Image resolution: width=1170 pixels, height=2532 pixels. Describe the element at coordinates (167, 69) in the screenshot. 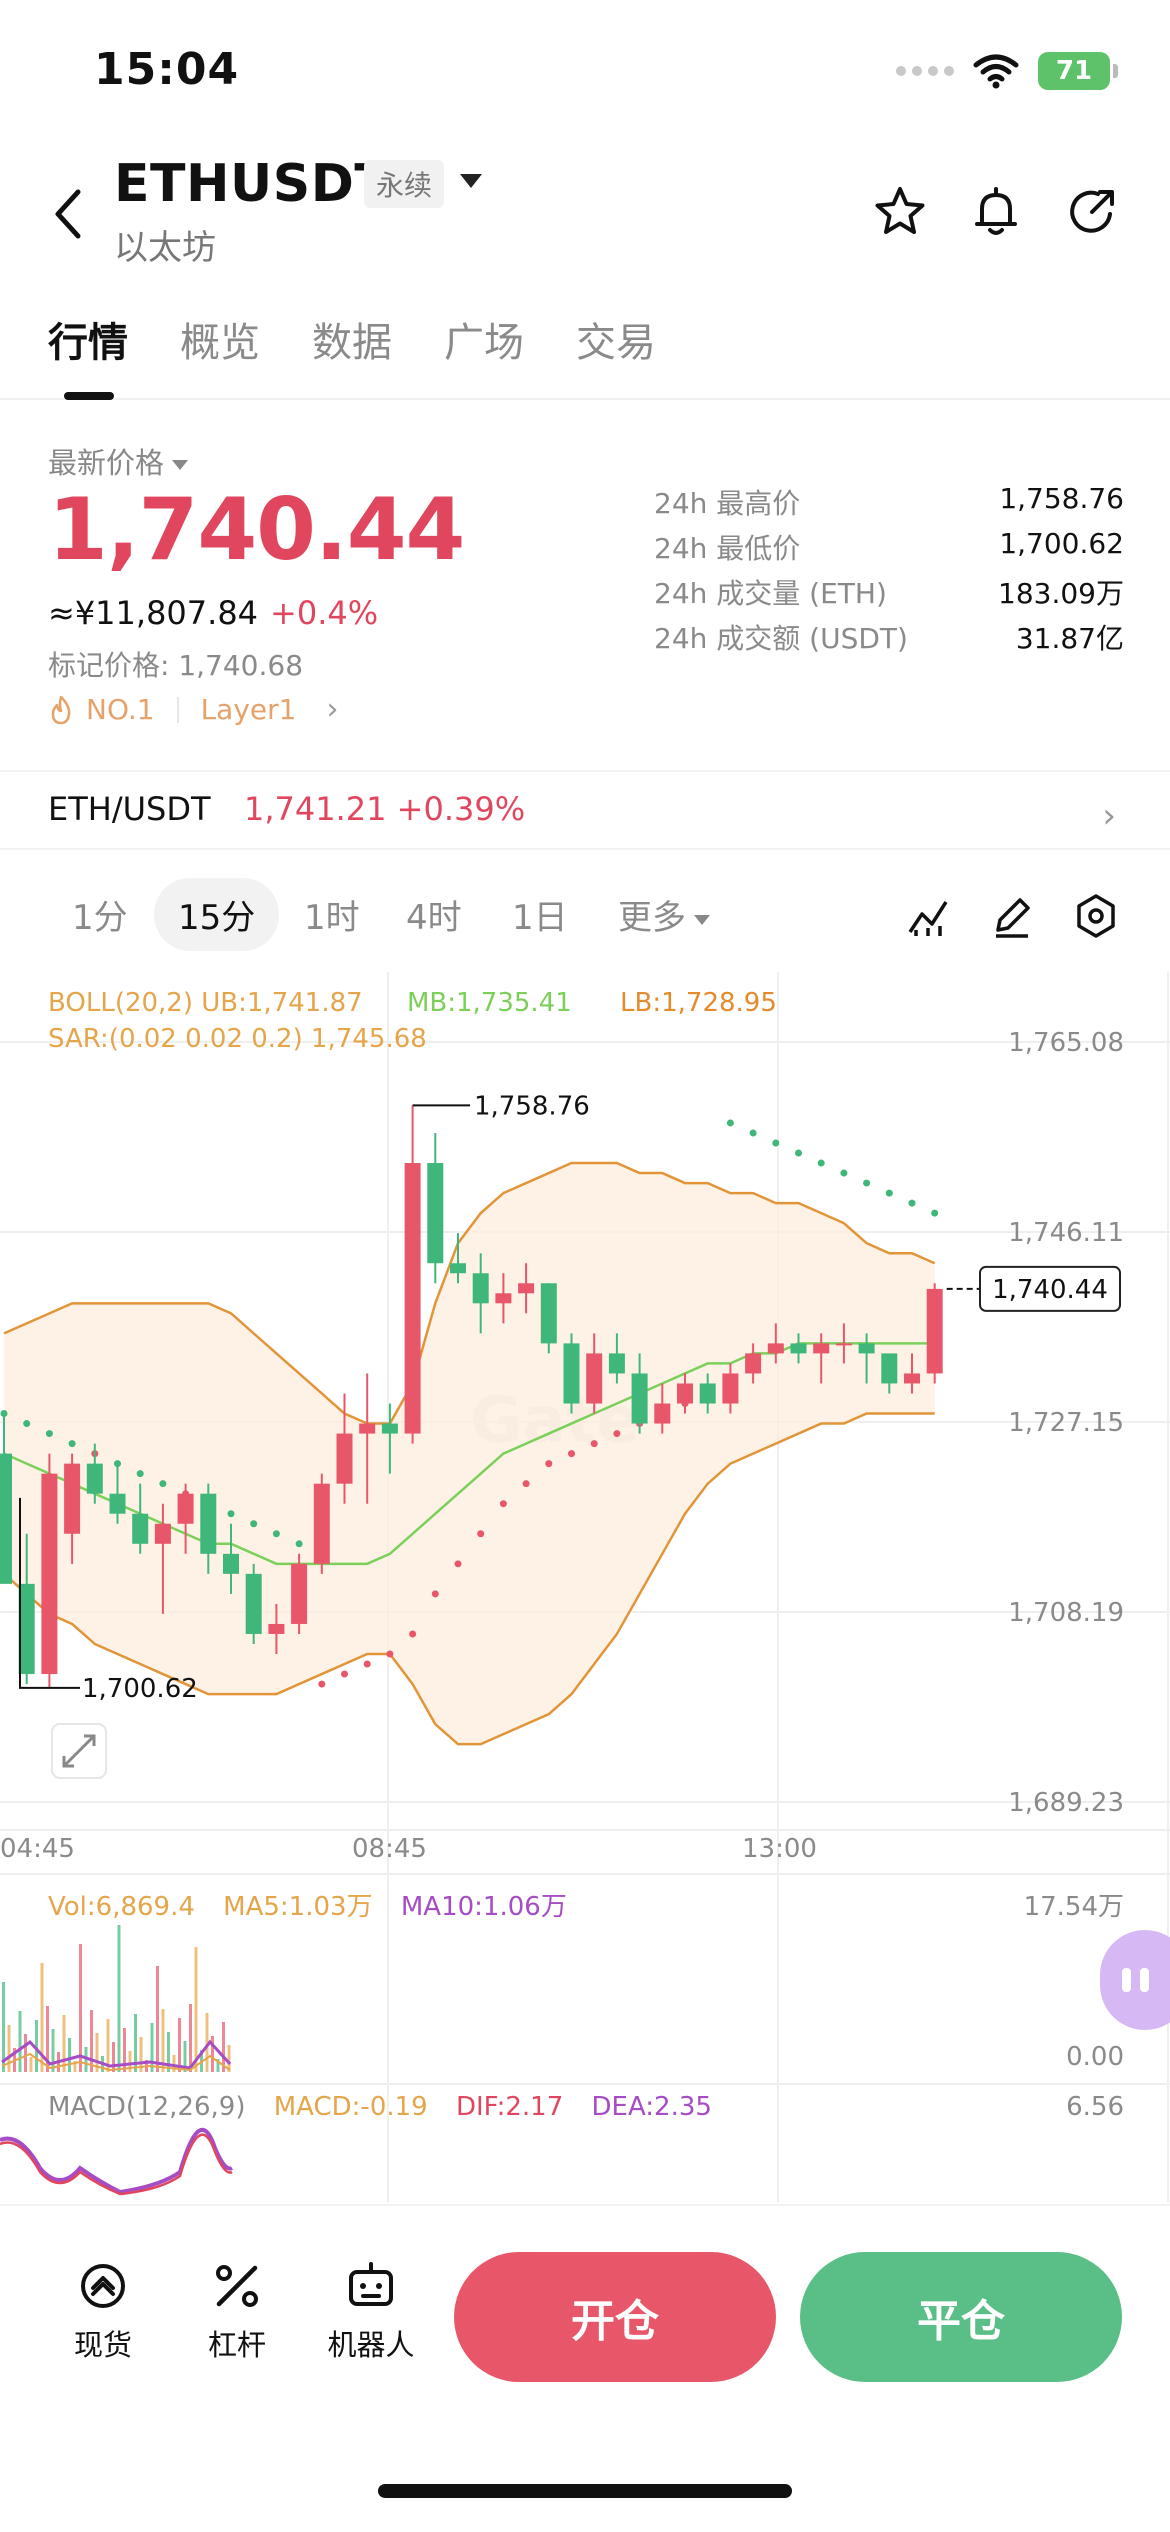

I see `status-time: 15:04` at that location.